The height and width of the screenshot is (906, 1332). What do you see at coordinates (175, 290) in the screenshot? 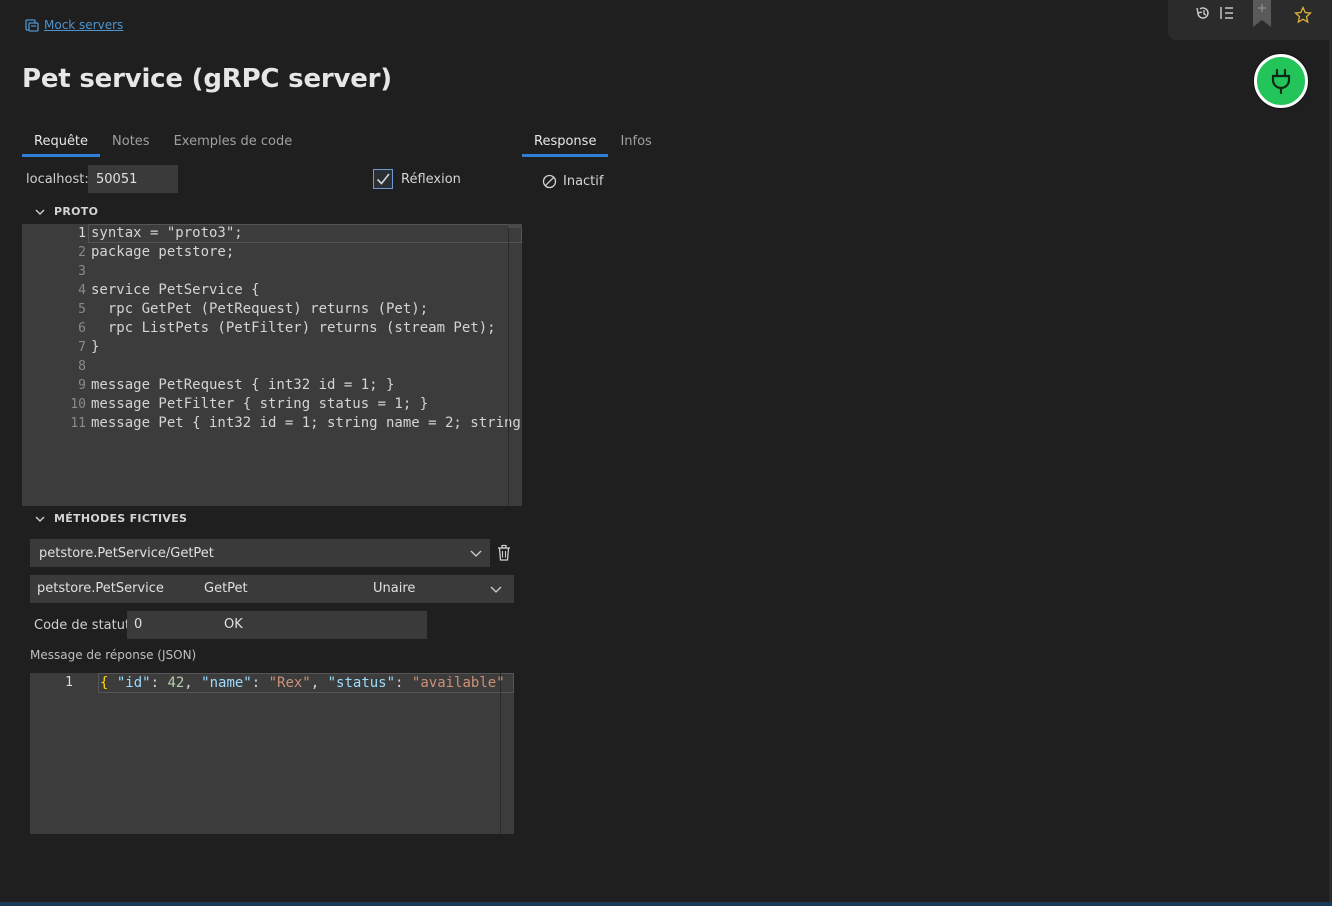
I see `code-line: service PetService {` at bounding box center [175, 290].